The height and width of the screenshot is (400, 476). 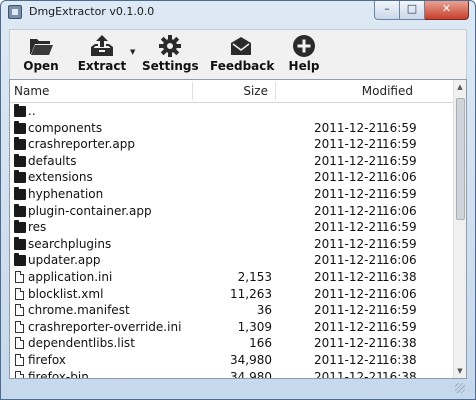 What do you see at coordinates (60, 177) in the screenshot?
I see `item-name: extensions` at bounding box center [60, 177].